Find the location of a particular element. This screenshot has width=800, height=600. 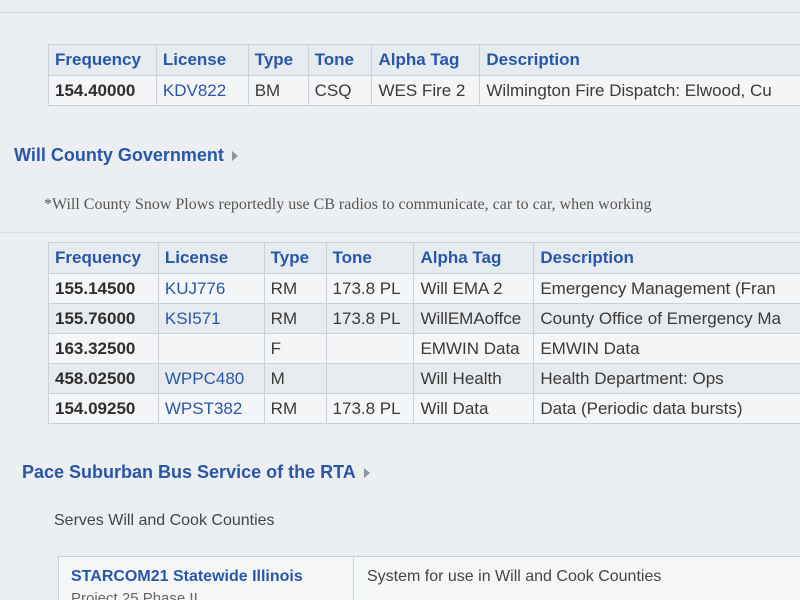

section-description: Serves Will and Cook Counties is located at coordinates (164, 520).